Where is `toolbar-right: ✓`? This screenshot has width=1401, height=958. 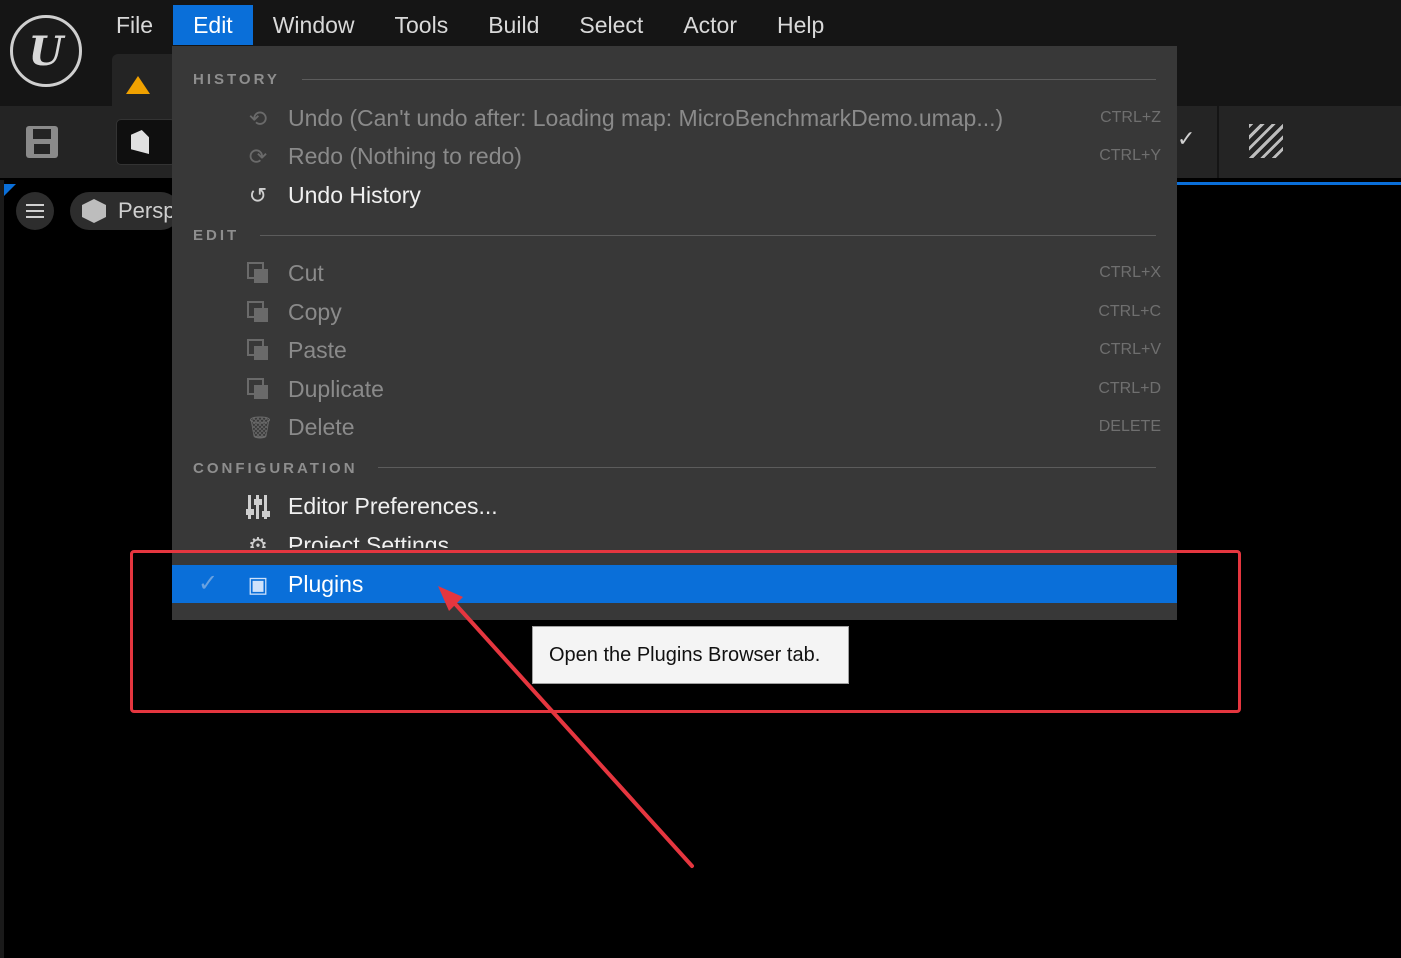 toolbar-right: ✓ is located at coordinates (1289, 142).